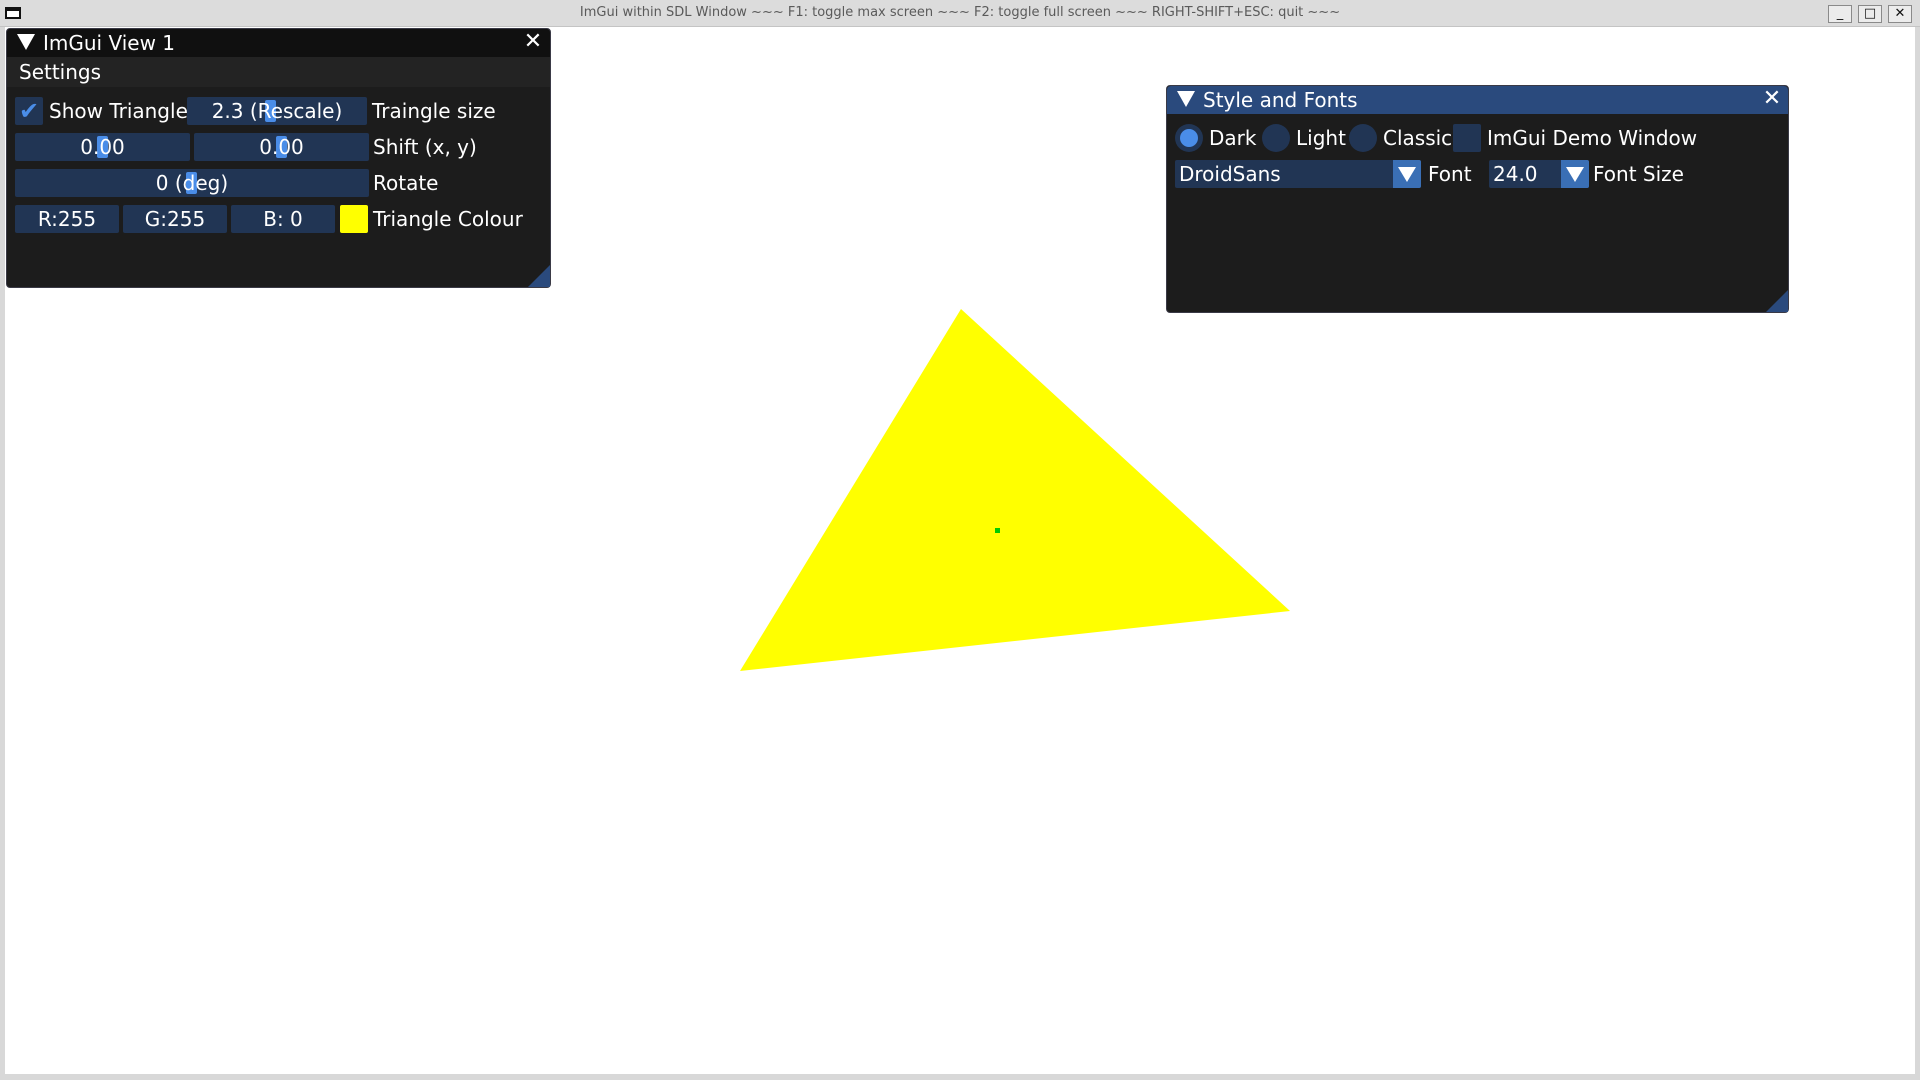 The height and width of the screenshot is (1080, 1920). I want to click on triangle-size-label: Traingle size, so click(434, 111).